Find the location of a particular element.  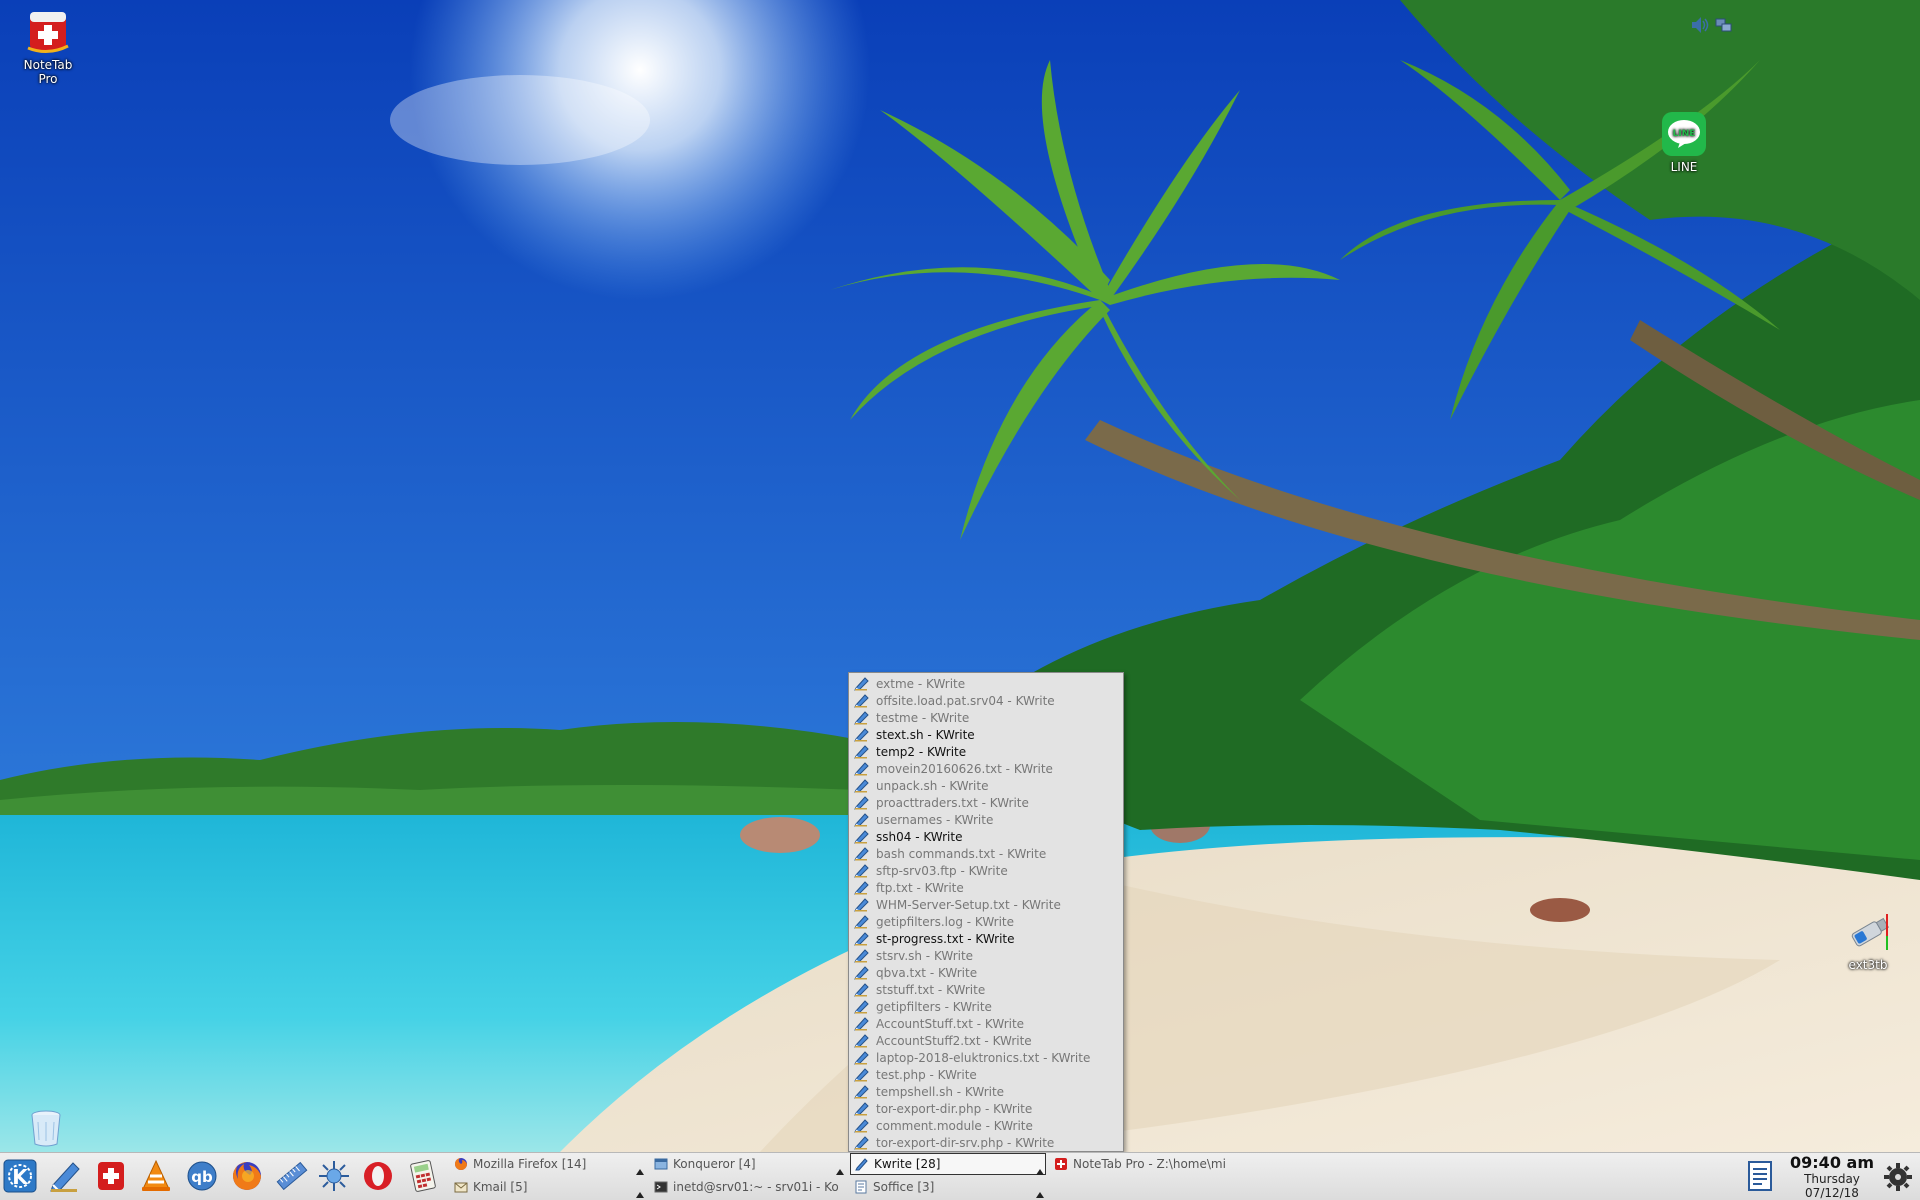

menu-item-label: offsite.load.pat.srv04 - KWrite is located at coordinates (965, 700).